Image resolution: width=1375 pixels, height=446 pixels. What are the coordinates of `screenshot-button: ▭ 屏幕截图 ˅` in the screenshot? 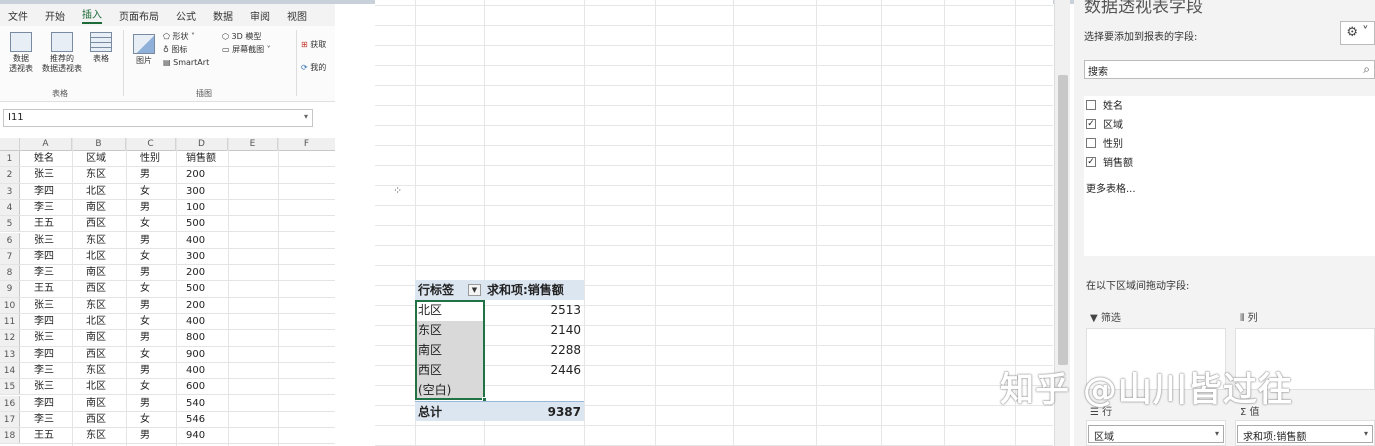 It's located at (246, 49).